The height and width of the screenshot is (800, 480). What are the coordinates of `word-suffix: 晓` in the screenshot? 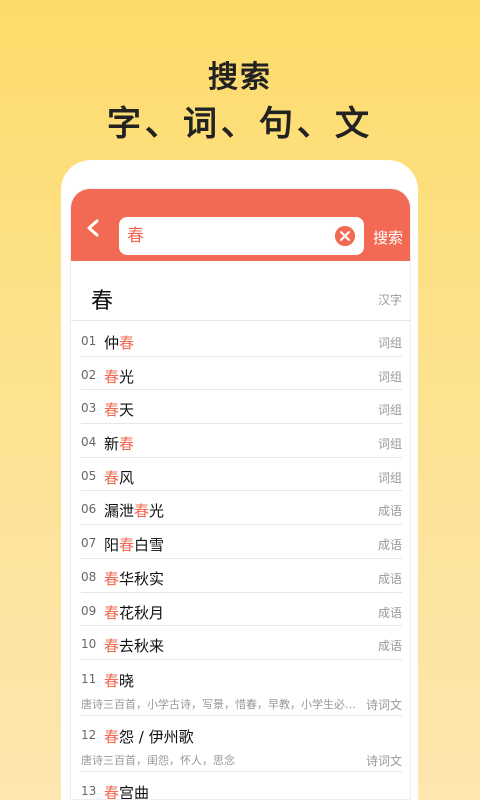 It's located at (127, 680).